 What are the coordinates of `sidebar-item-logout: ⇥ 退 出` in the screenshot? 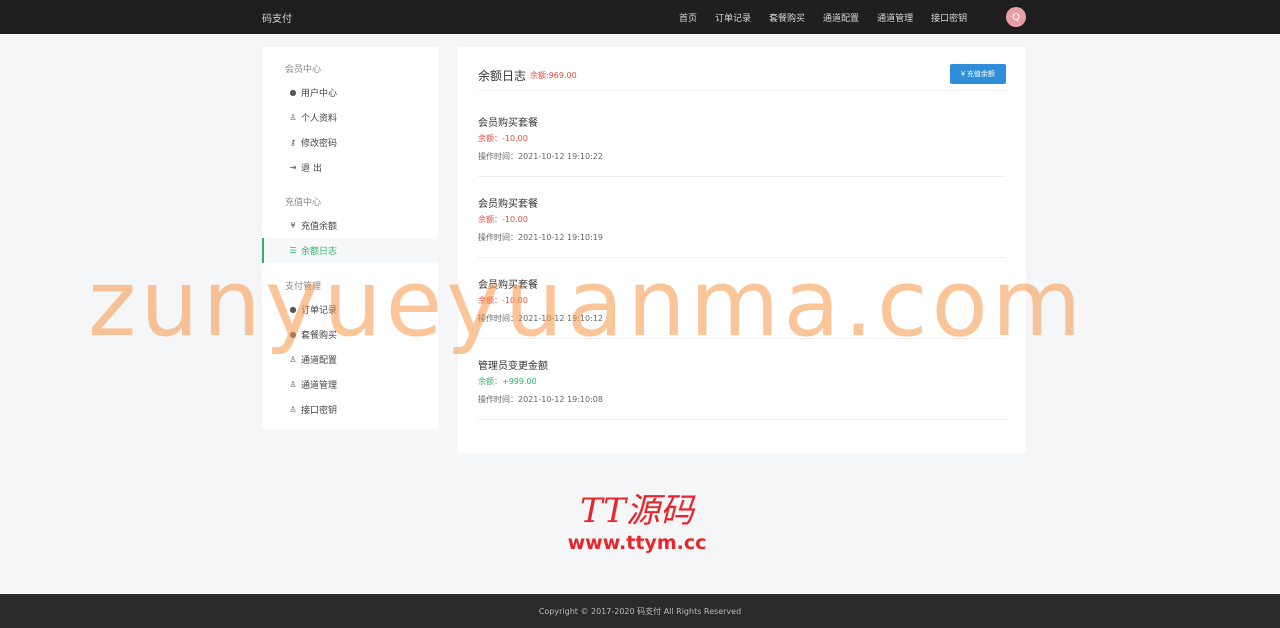 It's located at (350, 167).